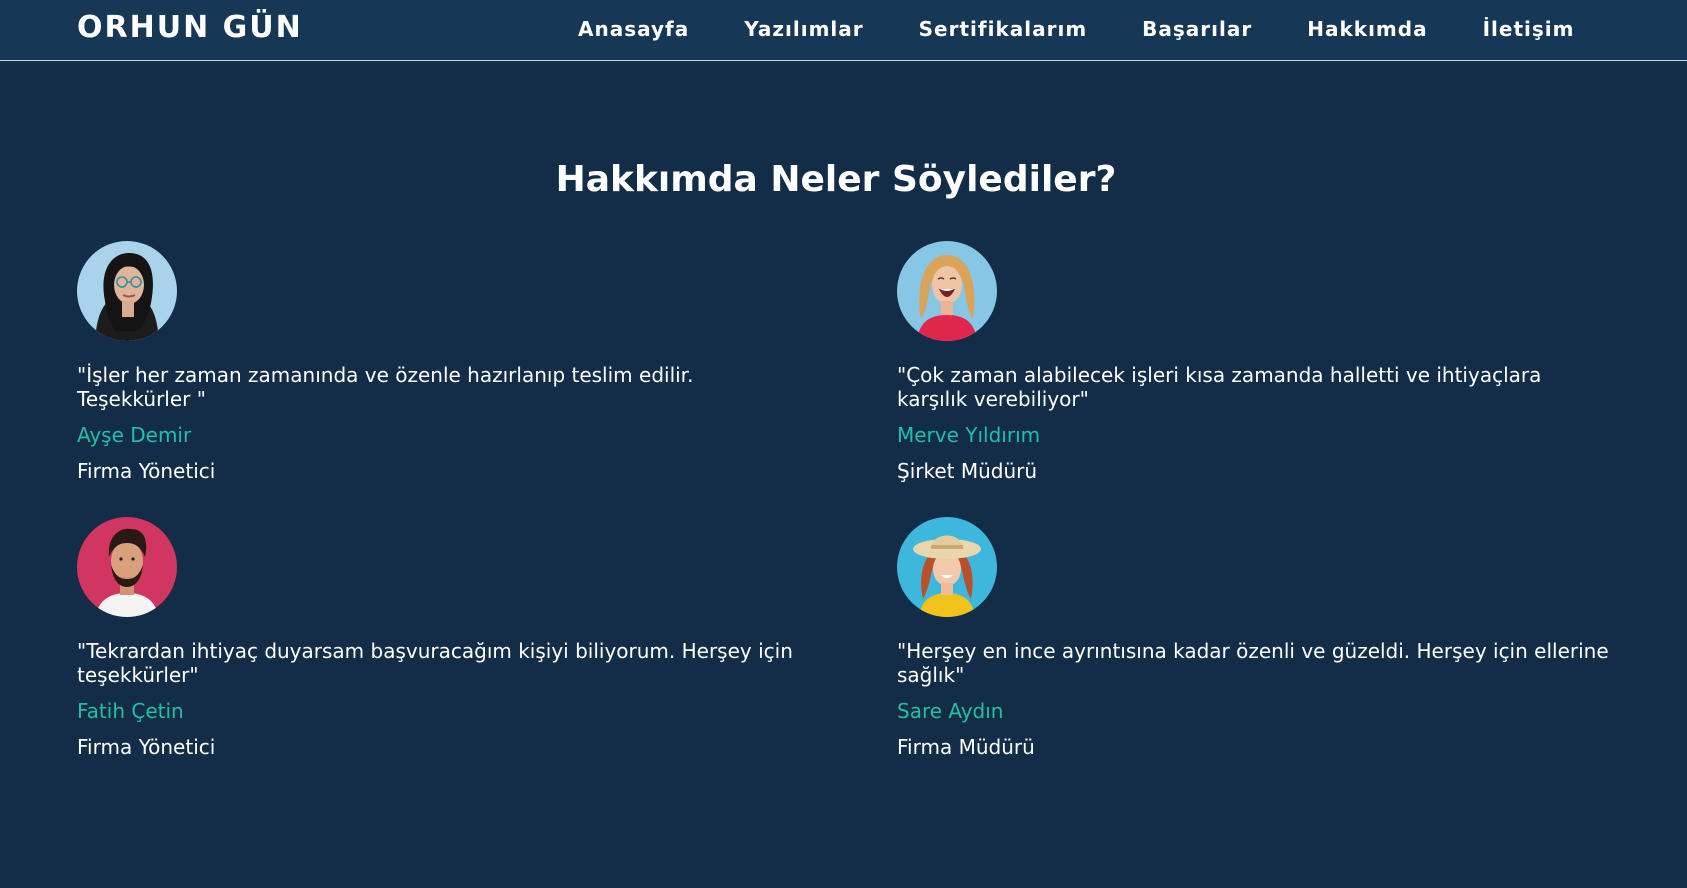 The height and width of the screenshot is (888, 1687). I want to click on testimonial-role: Şirket Müdürü, so click(967, 471).